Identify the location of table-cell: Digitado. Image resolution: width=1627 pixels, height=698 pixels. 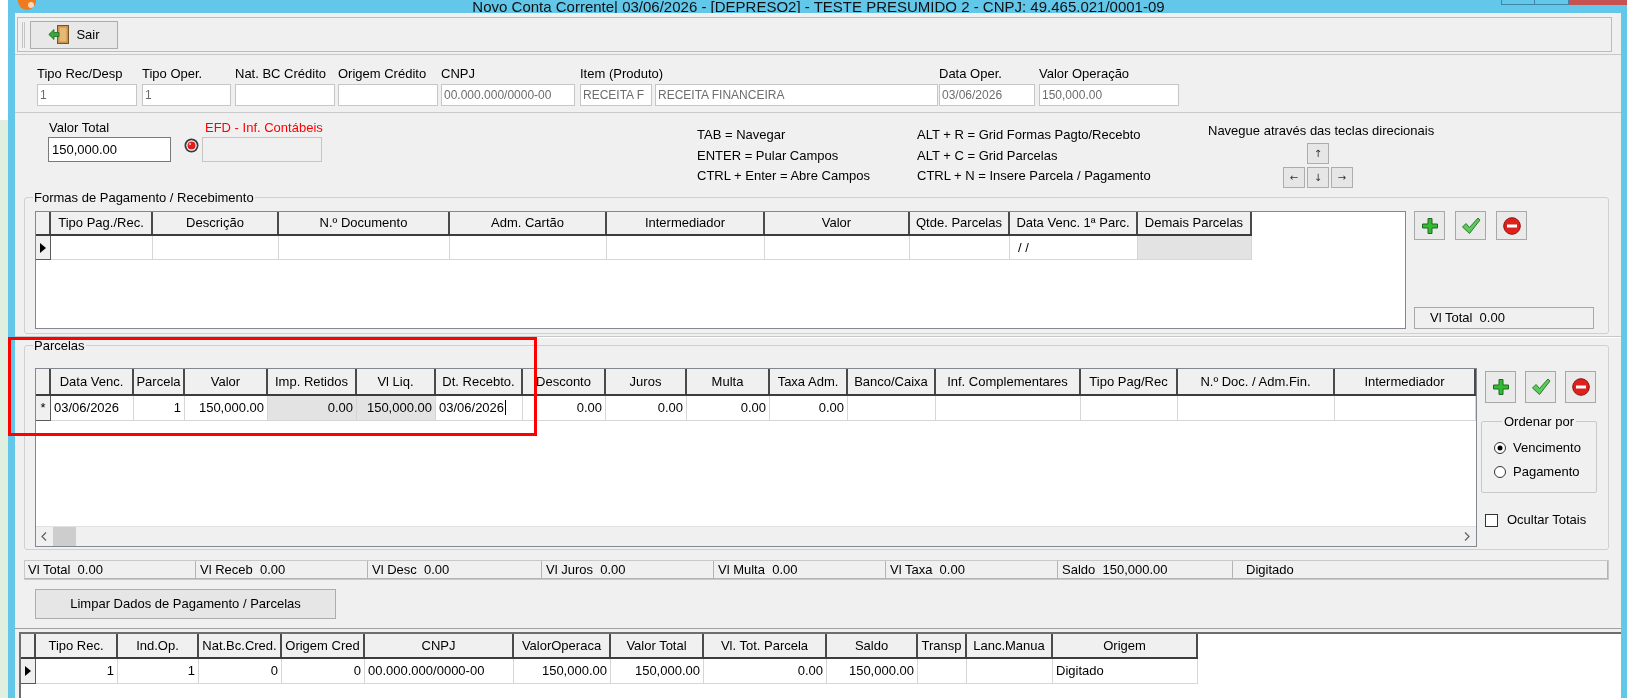
(1125, 671).